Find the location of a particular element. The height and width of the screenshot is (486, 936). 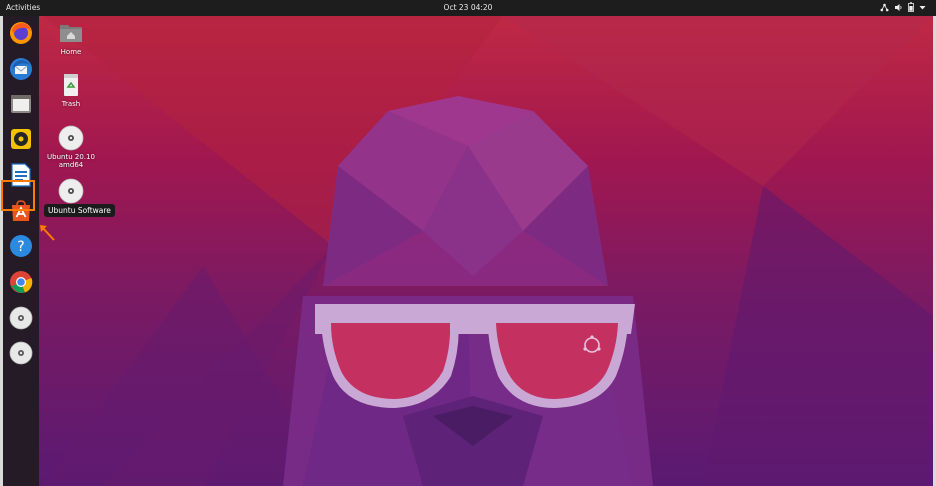

thunderbird-icon is located at coordinates (21, 69).